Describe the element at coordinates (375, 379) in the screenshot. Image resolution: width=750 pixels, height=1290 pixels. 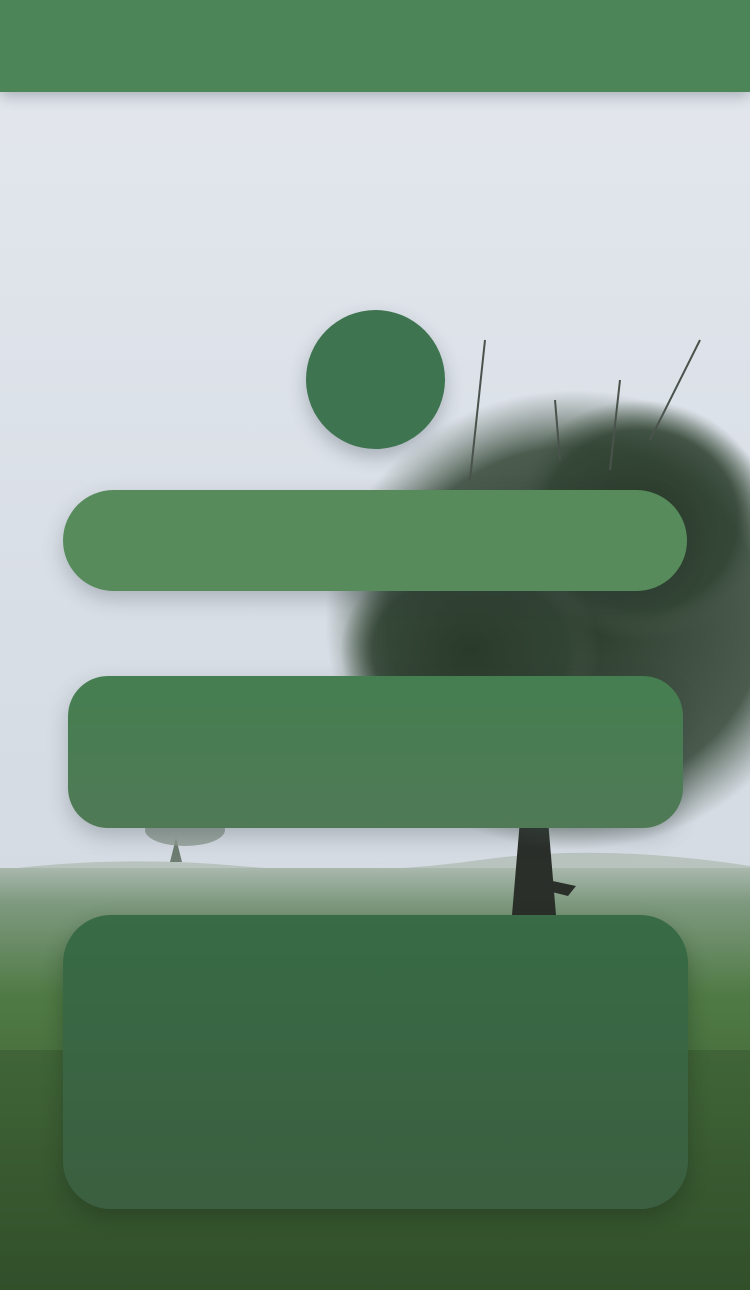
I see `avatar` at that location.